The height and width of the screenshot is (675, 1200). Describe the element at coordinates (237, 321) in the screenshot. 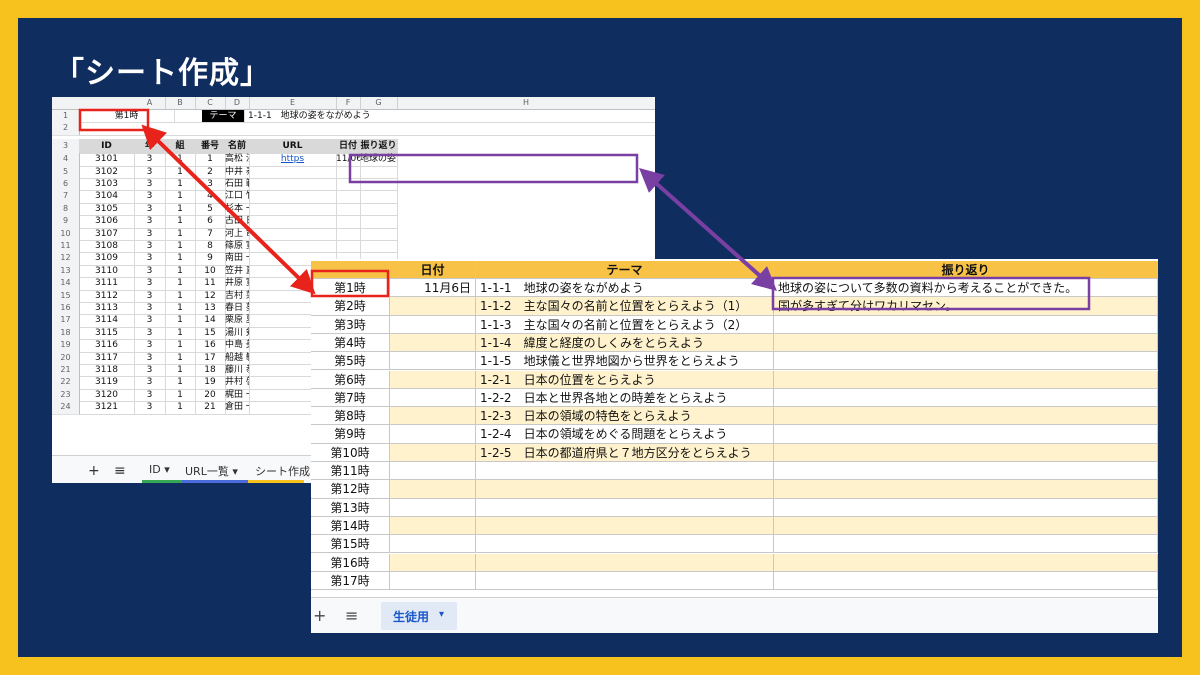

I see `cell-name: 栗原 夏海` at that location.